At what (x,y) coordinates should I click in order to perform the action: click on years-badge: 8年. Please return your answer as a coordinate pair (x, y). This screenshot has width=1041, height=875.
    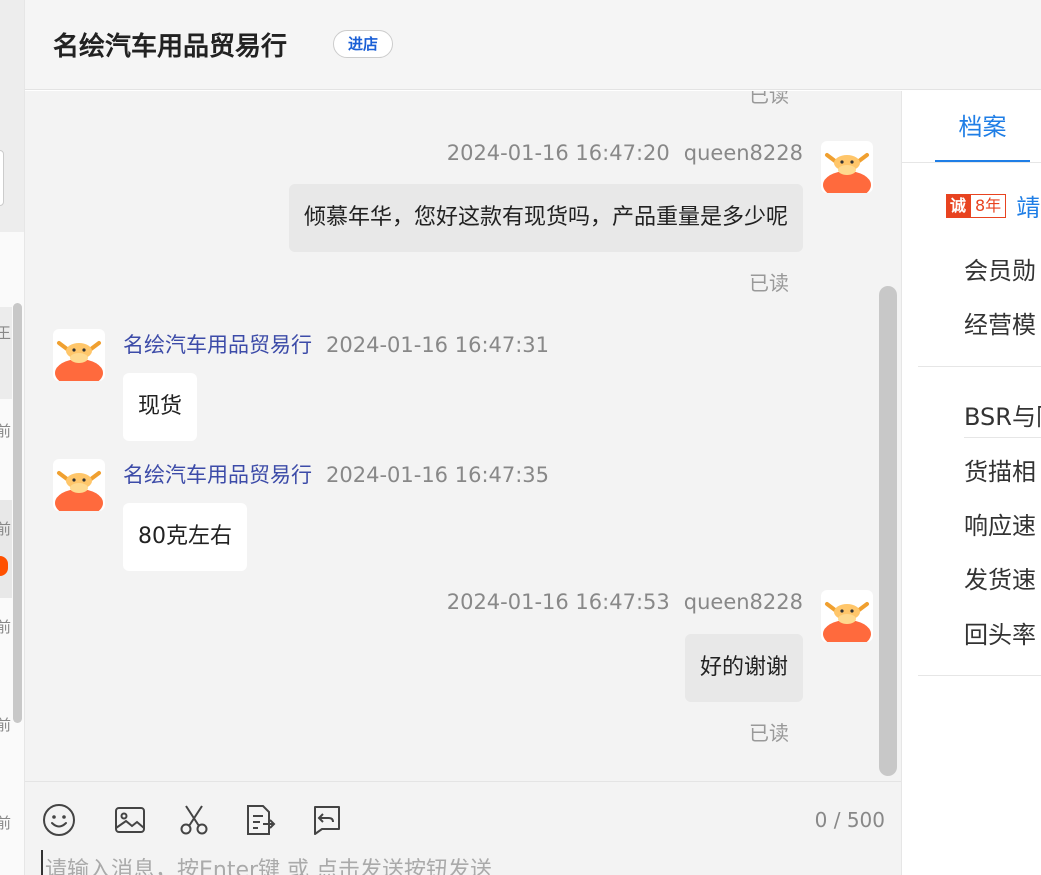
    Looking at the image, I should click on (988, 205).